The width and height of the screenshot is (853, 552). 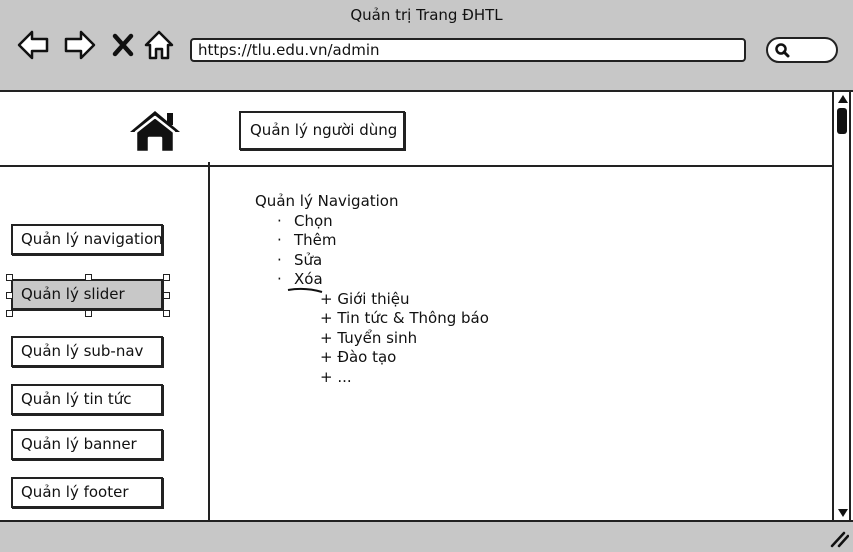 What do you see at coordinates (372, 261) in the screenshot?
I see `list-item: · Sửa` at bounding box center [372, 261].